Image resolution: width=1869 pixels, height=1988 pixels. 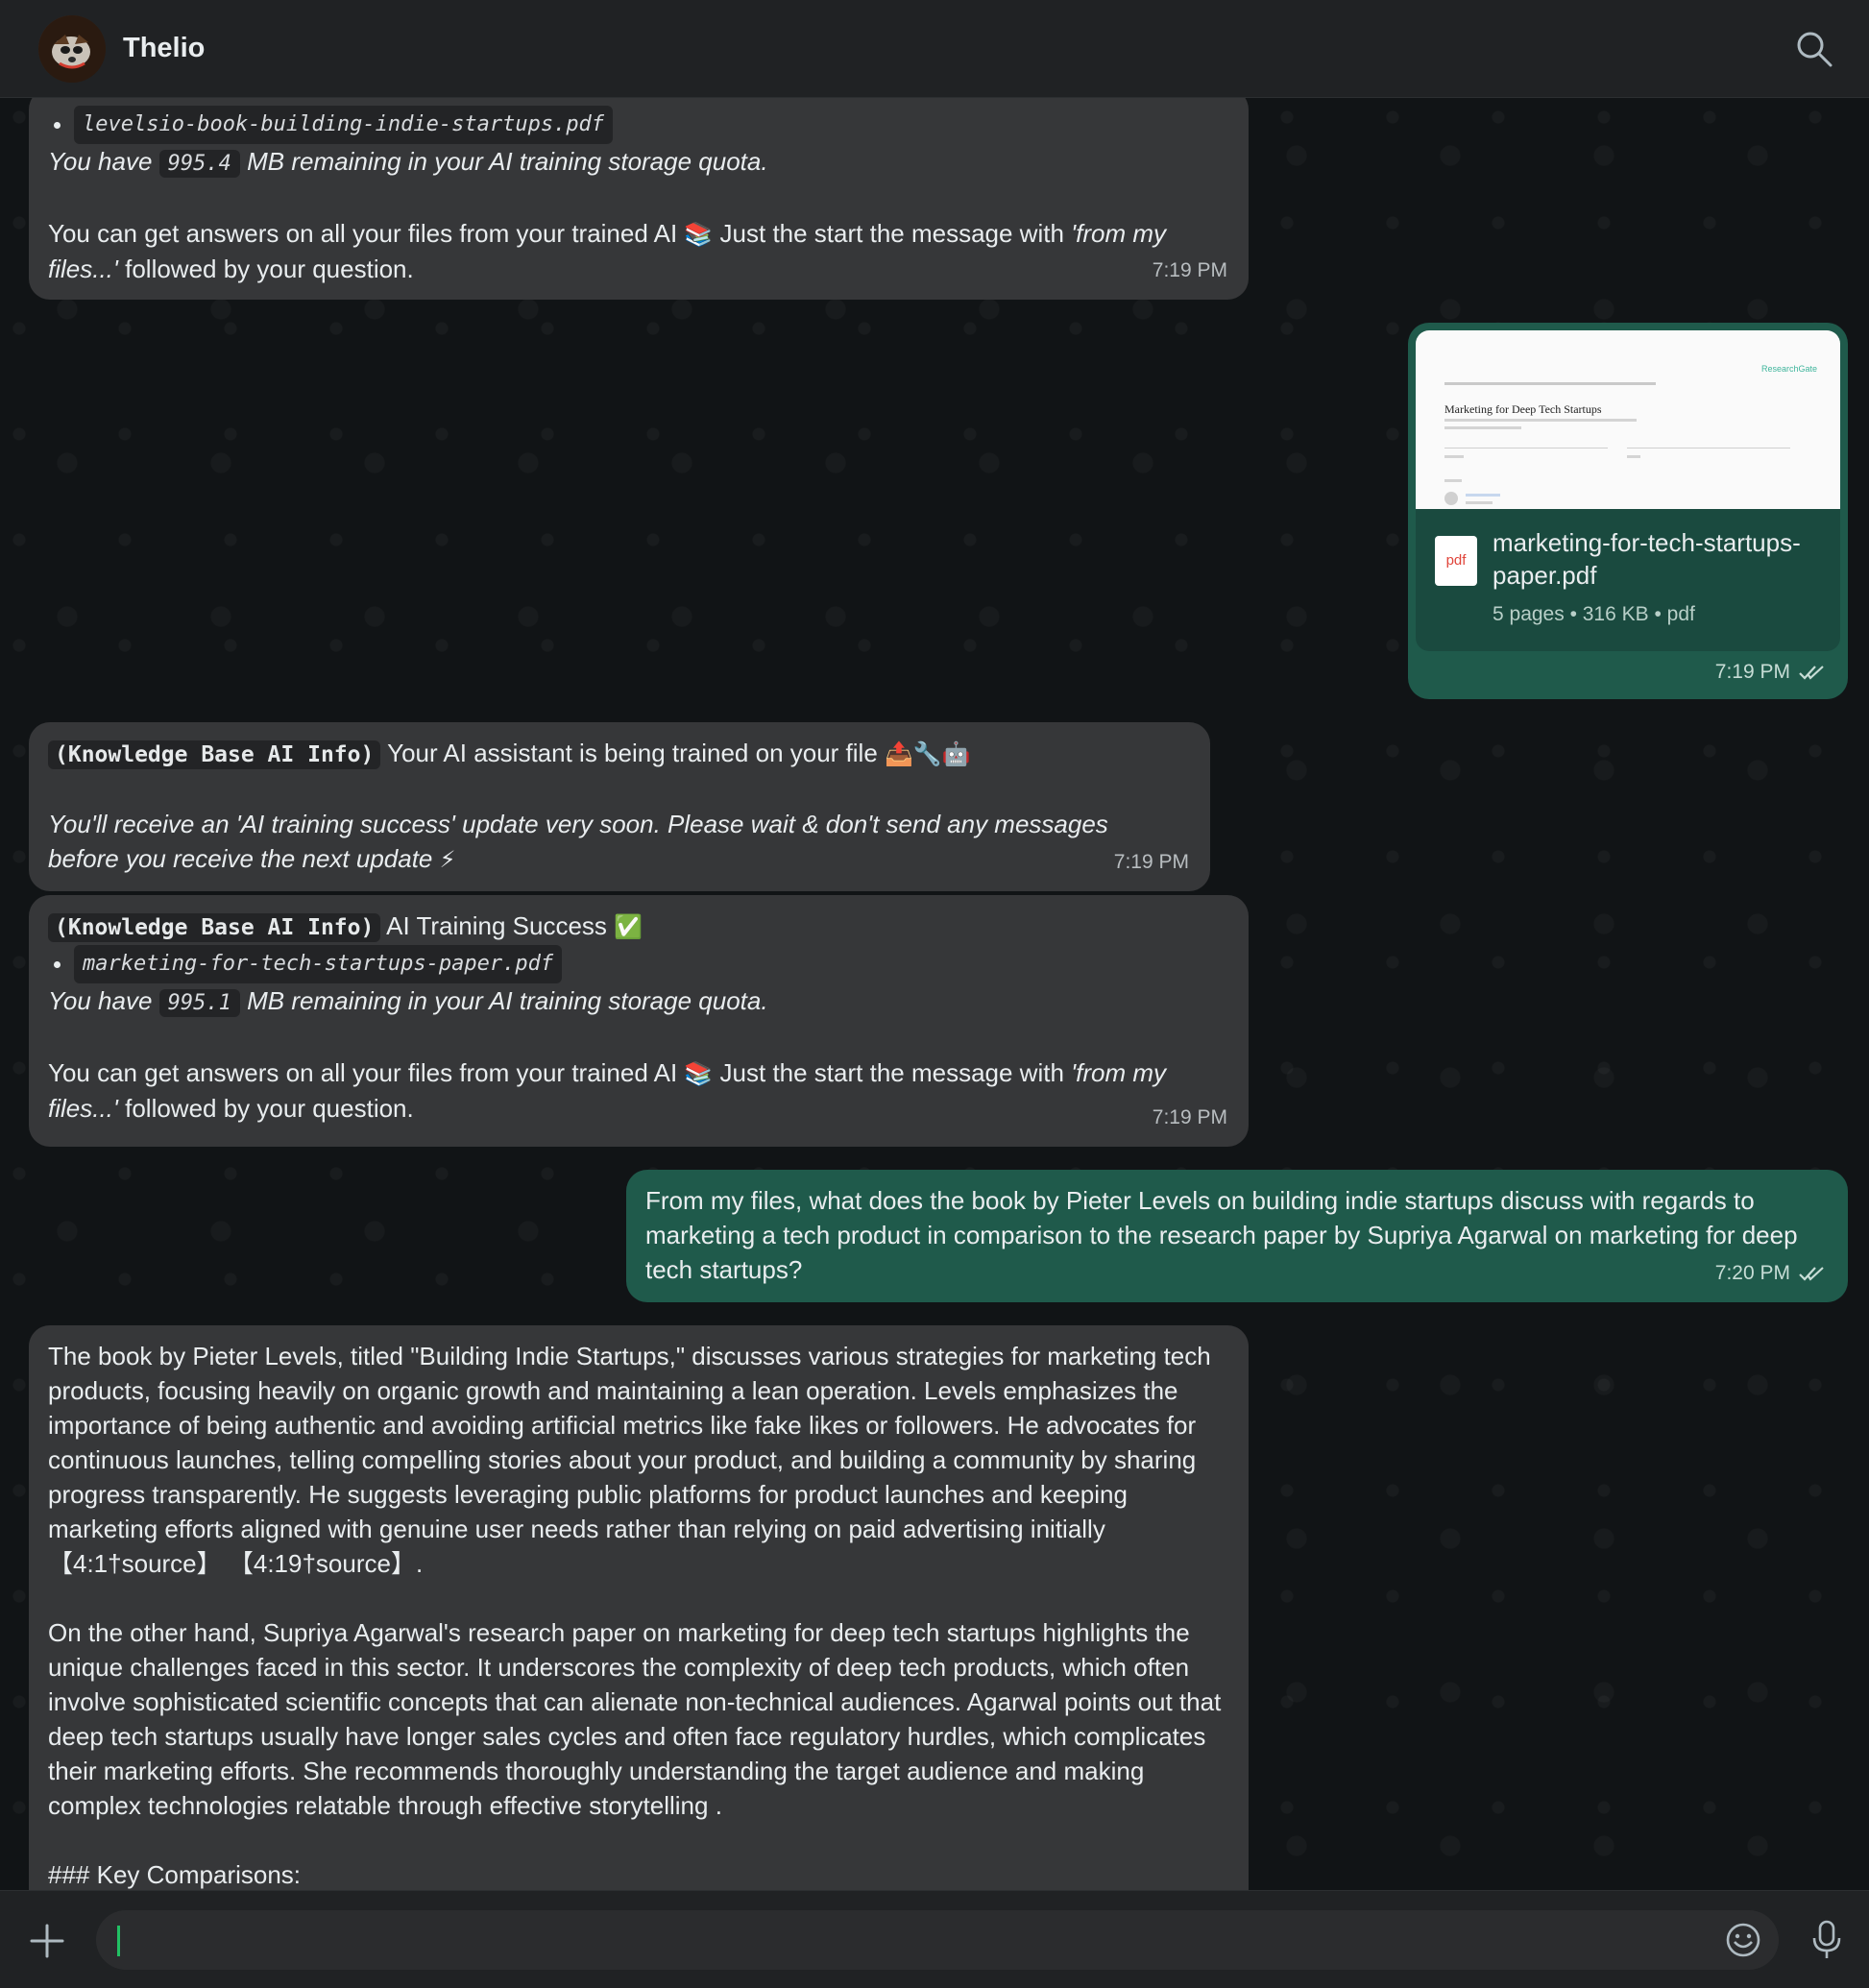 What do you see at coordinates (928, 753) in the screenshot?
I see `training-emojis: 📤🔧🤖` at bounding box center [928, 753].